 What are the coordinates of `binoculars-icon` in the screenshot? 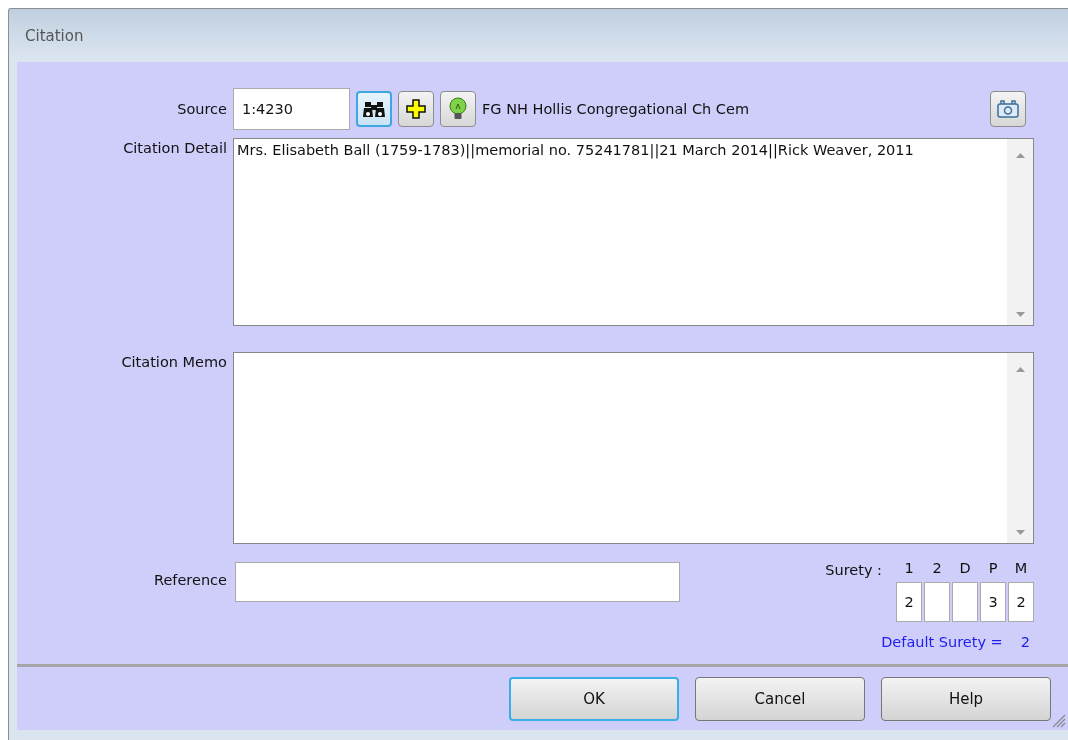 It's located at (374, 109).